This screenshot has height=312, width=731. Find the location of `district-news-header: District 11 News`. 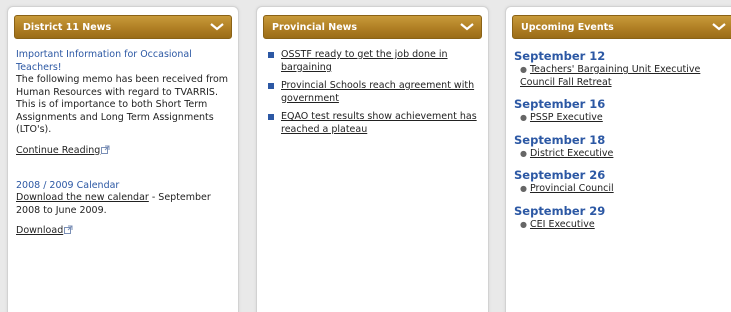

district-news-header: District 11 News is located at coordinates (123, 27).